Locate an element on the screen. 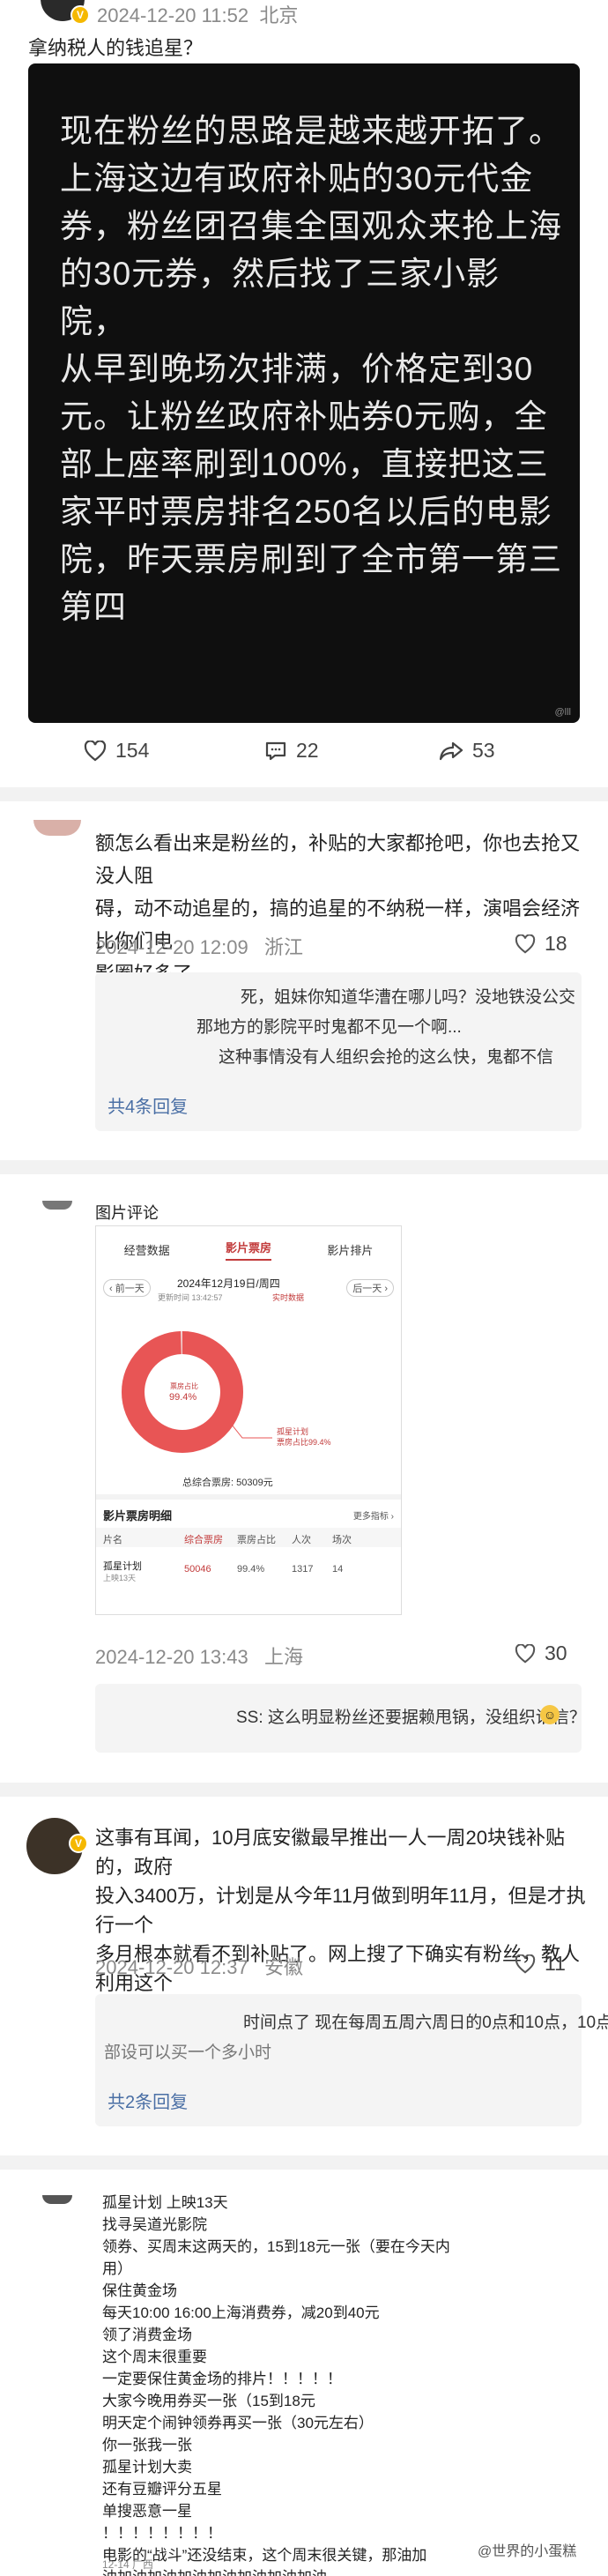 The image size is (608, 2576). reply-line: 部设可以买一个多小时 is located at coordinates (188, 2053).